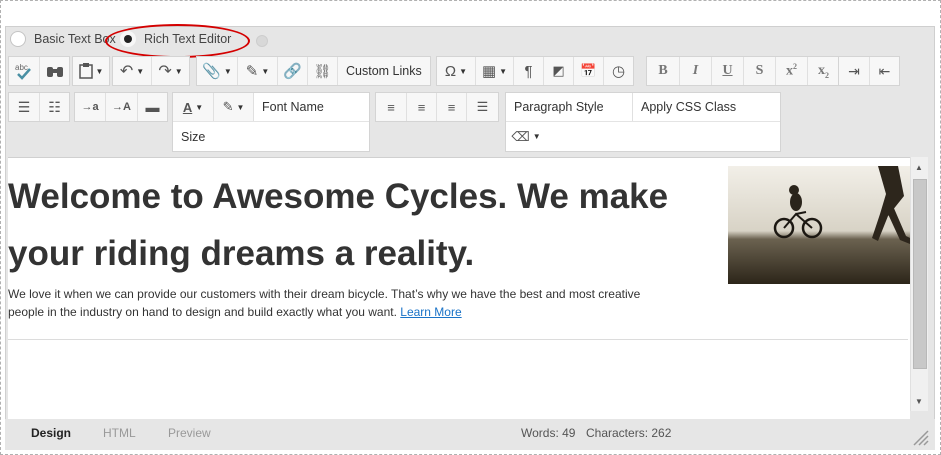 The height and width of the screenshot is (455, 941). What do you see at coordinates (211, 71) in the screenshot?
I see `attach-icon: 📎` at bounding box center [211, 71].